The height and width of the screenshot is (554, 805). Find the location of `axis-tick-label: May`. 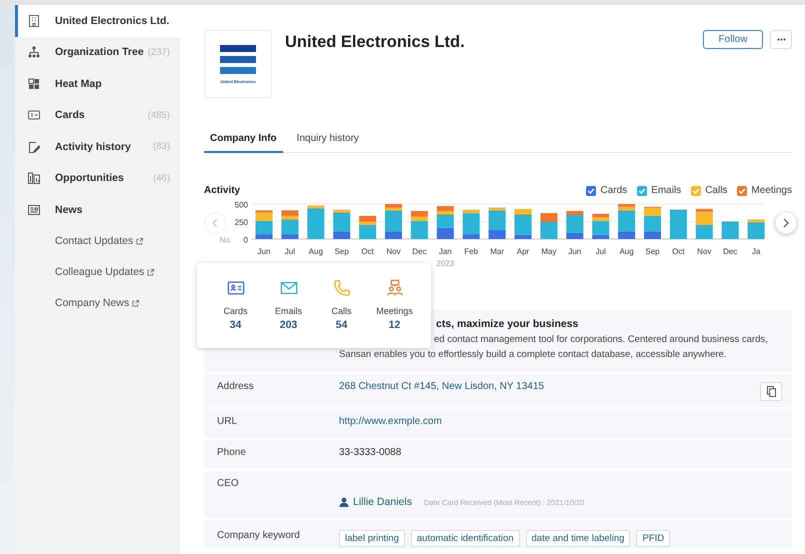

axis-tick-label: May is located at coordinates (548, 251).